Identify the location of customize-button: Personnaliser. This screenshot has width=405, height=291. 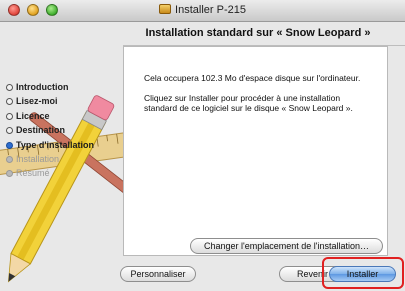
(158, 274).